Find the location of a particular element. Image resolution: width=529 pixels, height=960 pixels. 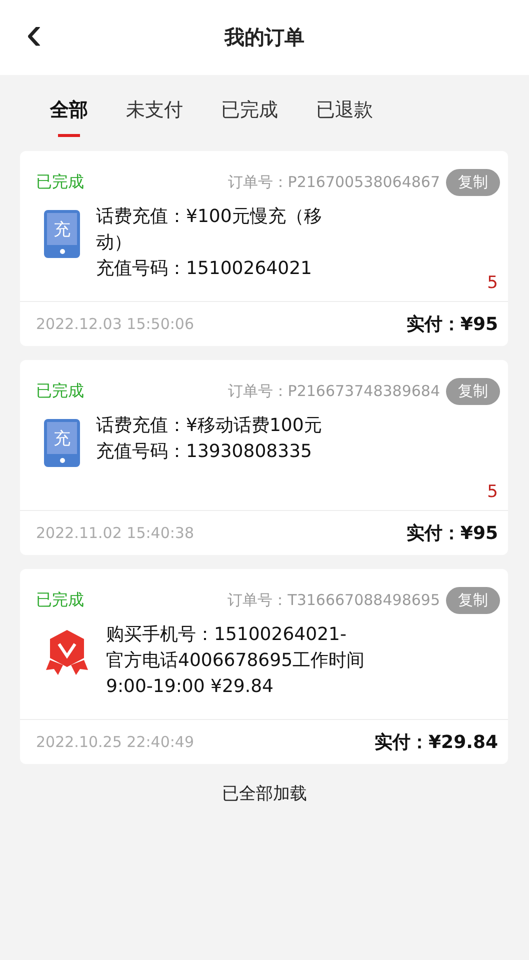

order-description: 动） is located at coordinates (114, 243).